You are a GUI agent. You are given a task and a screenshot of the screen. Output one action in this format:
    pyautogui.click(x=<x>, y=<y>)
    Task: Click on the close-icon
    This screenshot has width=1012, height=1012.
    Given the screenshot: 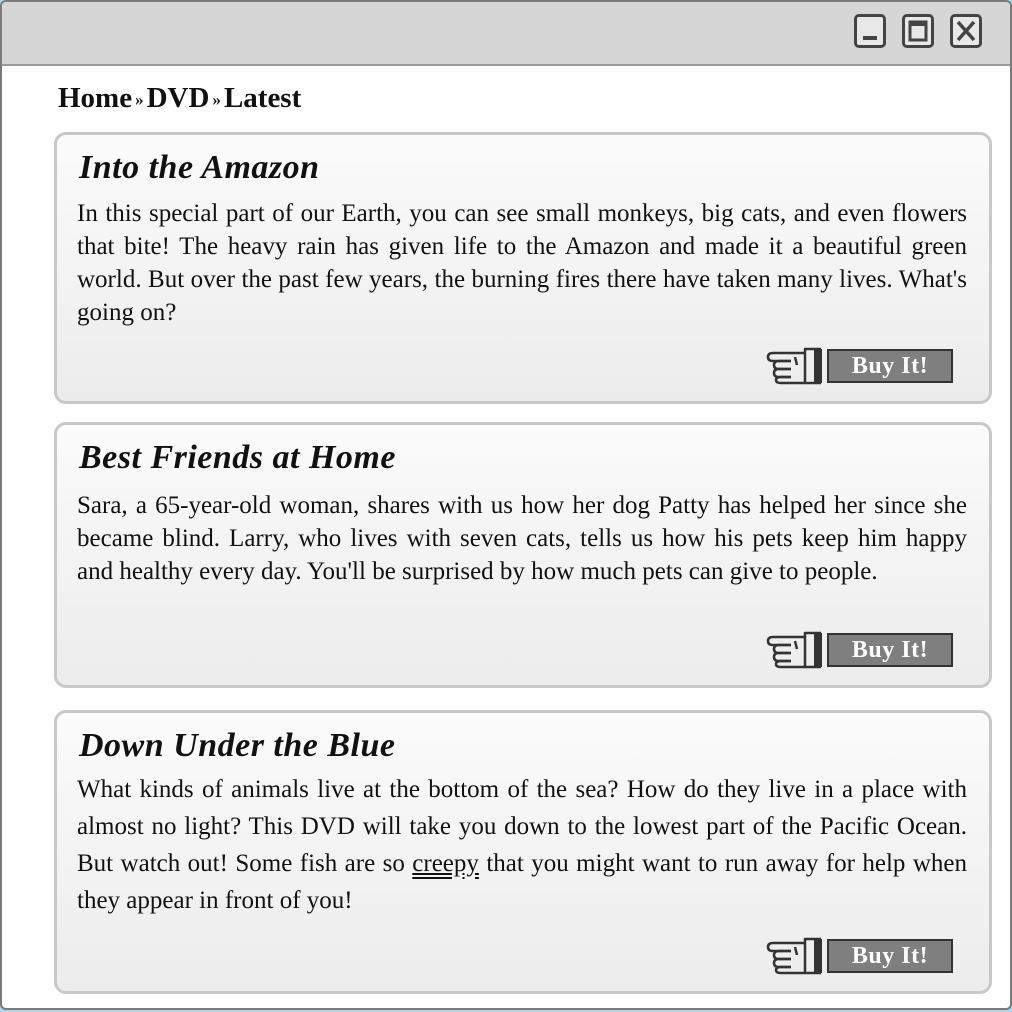 What is the action you would take?
    pyautogui.click(x=966, y=31)
    